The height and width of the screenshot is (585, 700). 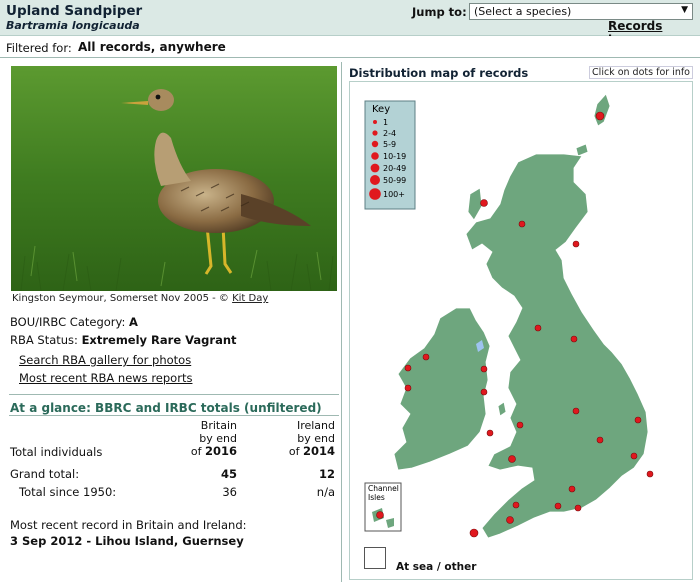 What do you see at coordinates (641, 72) in the screenshot?
I see `click-info-hint: Click on dots for info` at bounding box center [641, 72].